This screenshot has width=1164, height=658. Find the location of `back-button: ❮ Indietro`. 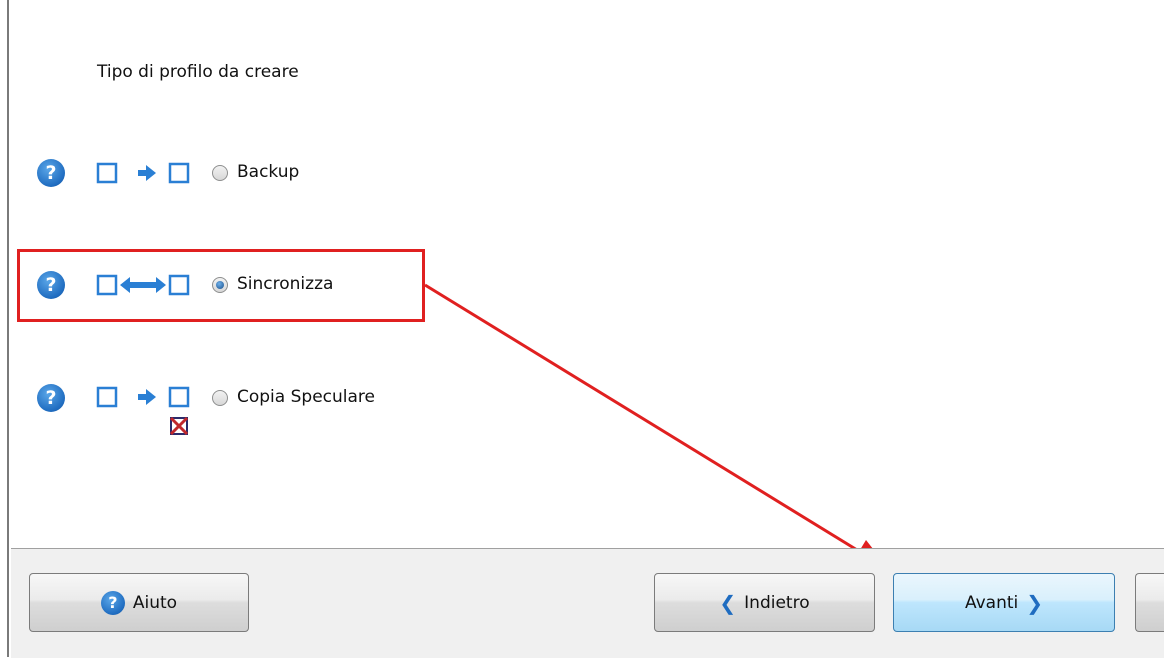

back-button: ❮ Indietro is located at coordinates (764, 602).